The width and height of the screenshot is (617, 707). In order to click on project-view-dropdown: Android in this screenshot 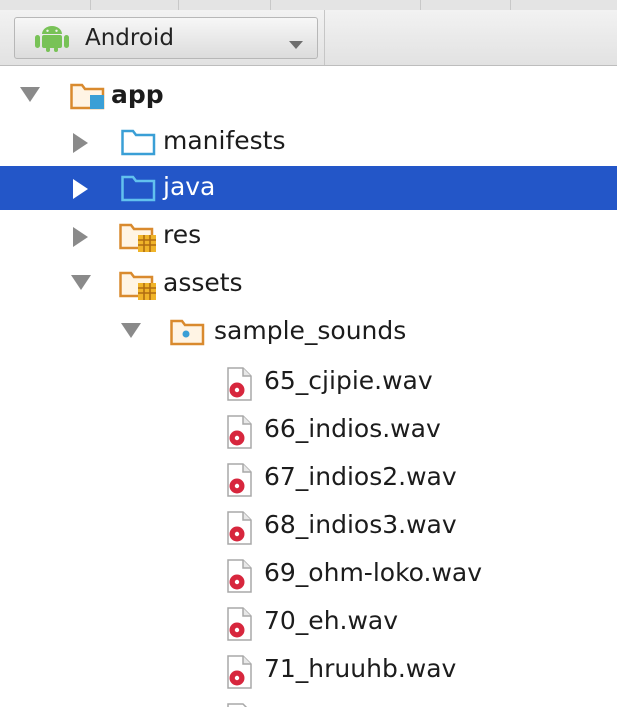, I will do `click(166, 38)`.